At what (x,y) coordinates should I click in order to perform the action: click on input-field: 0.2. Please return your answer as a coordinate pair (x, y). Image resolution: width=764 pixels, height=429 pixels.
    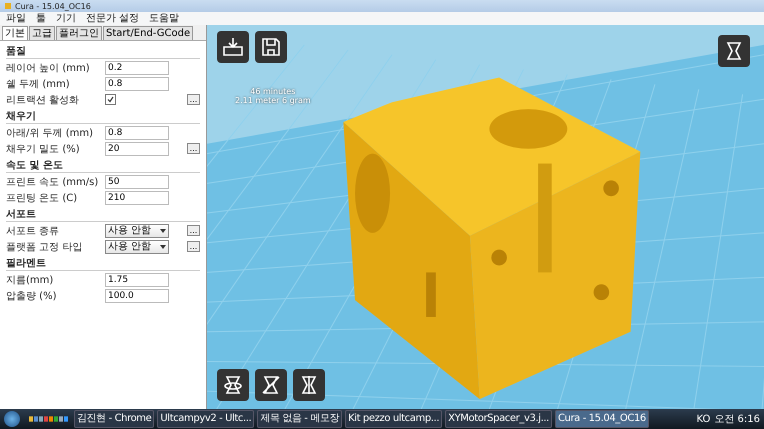
    Looking at the image, I should click on (137, 67).